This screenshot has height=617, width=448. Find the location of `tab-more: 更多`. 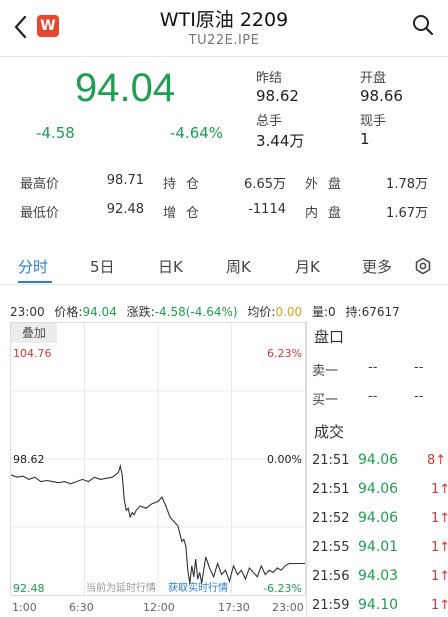

tab-more: 更多 is located at coordinates (377, 266).